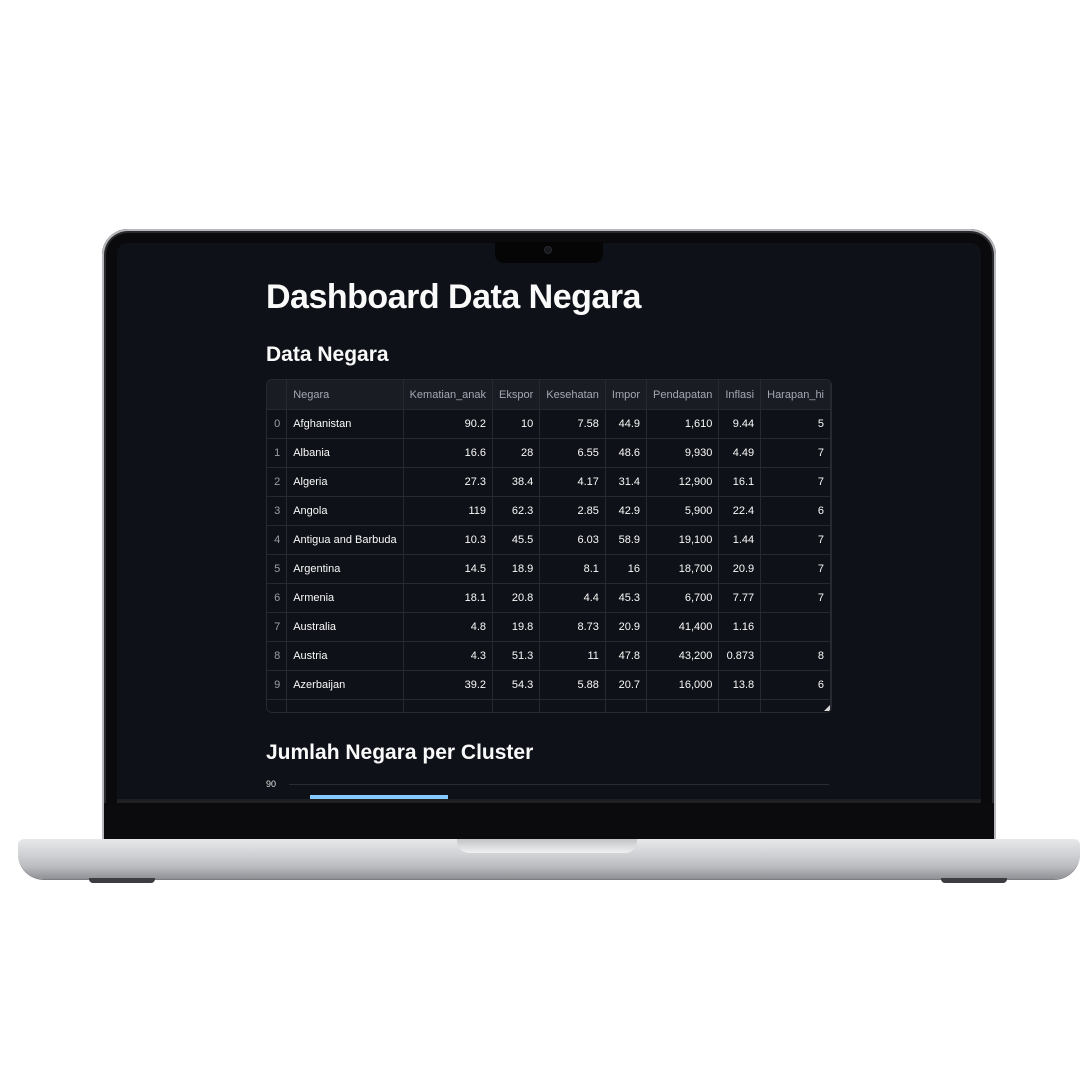 This screenshot has width=1080, height=1080. I want to click on table-cell: Armenia, so click(345, 598).